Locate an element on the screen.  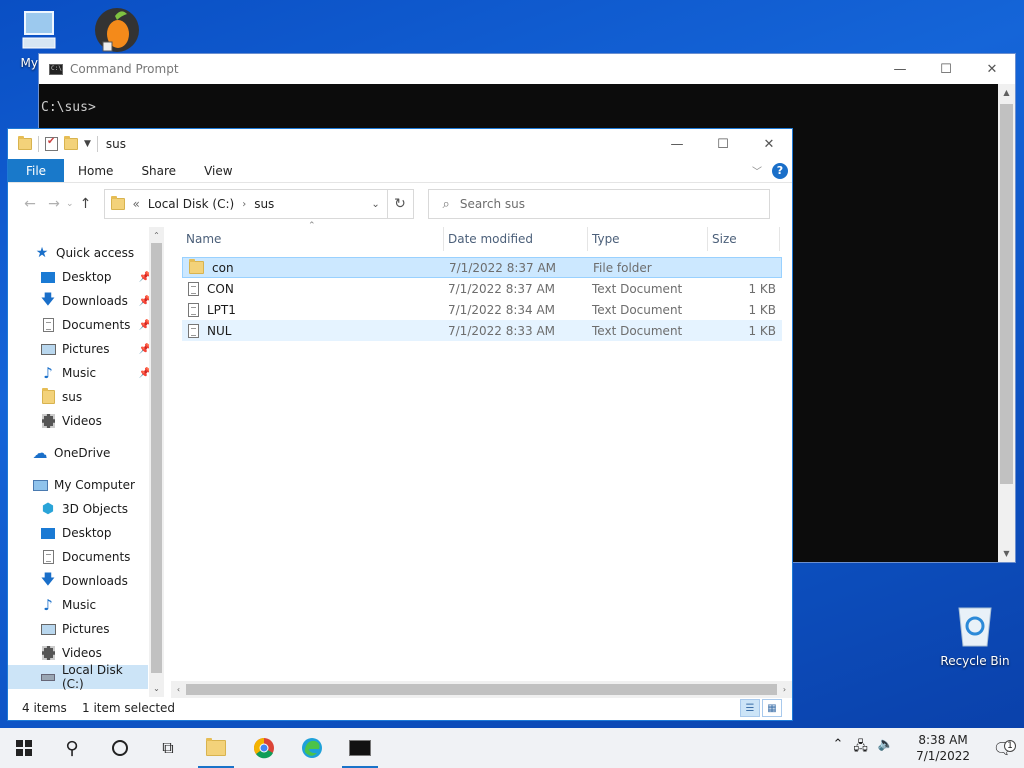
file-row: CON 7/1/2022 8:37 AM Text Document 1 KB is located at coordinates (482, 288).